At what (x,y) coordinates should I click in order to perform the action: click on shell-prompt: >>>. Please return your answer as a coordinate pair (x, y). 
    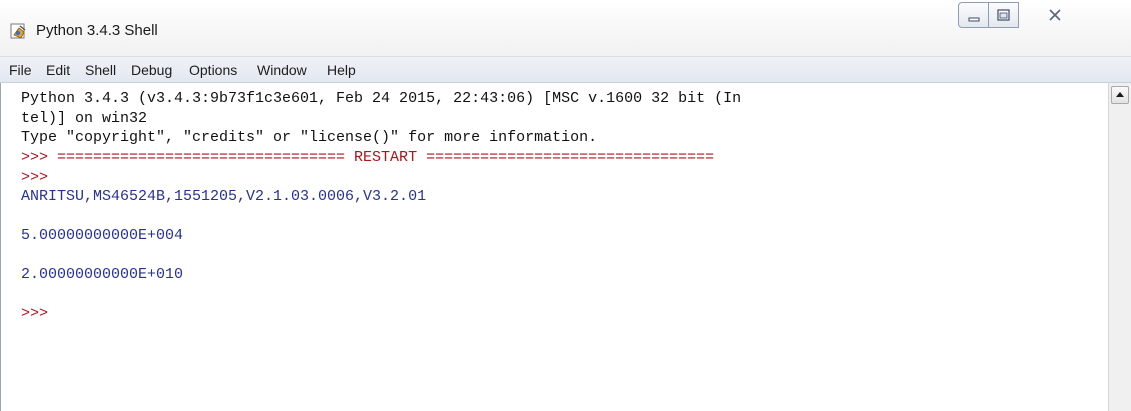
    Looking at the image, I should click on (35, 177).